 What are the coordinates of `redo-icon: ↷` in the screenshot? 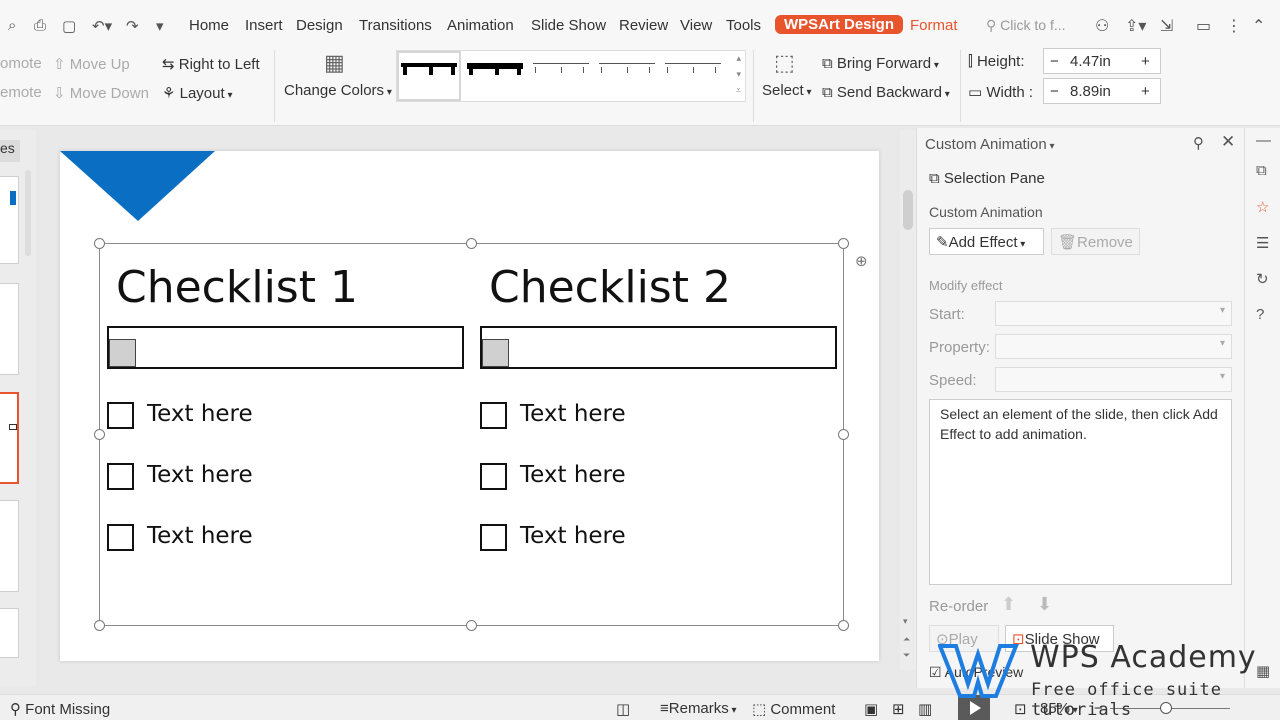 It's located at (132, 26).